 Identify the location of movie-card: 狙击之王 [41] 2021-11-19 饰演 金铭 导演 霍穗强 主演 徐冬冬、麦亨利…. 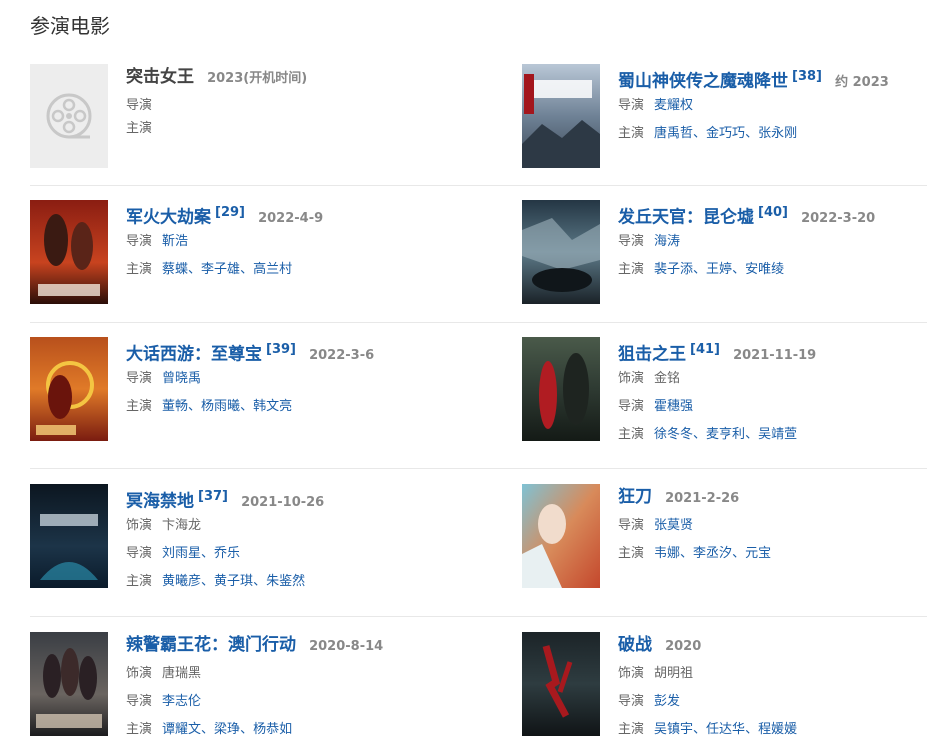
(724, 392).